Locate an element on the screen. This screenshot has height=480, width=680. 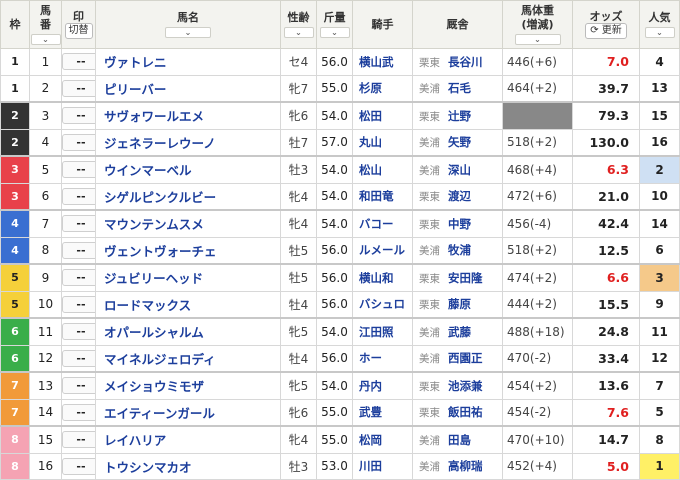
popularity-cell: 1 is located at coordinates (659, 466).